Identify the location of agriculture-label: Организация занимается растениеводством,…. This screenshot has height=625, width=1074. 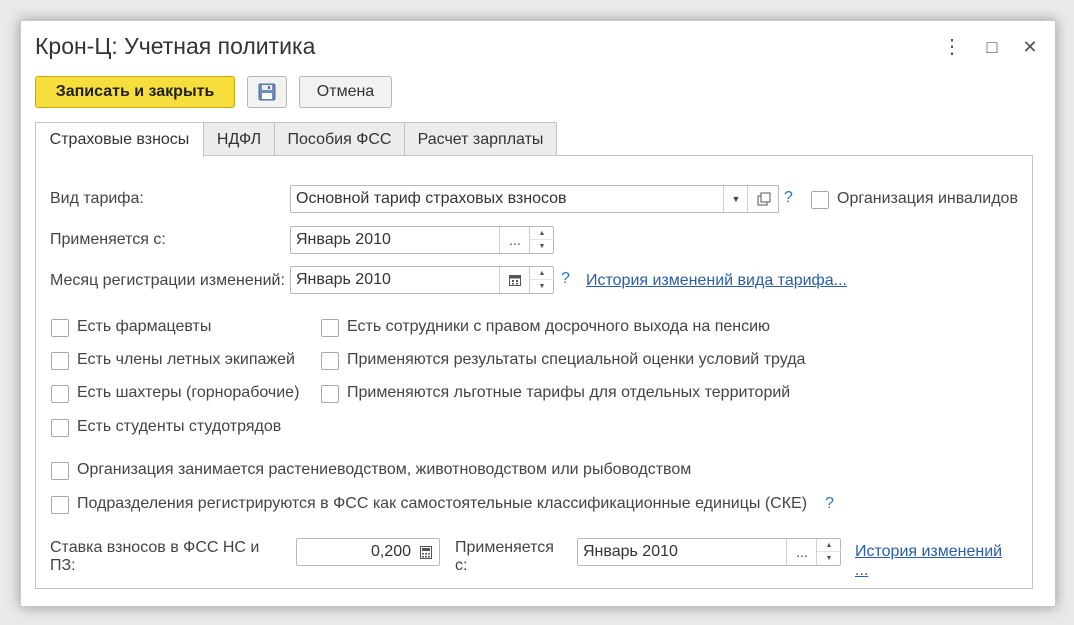
(384, 469).